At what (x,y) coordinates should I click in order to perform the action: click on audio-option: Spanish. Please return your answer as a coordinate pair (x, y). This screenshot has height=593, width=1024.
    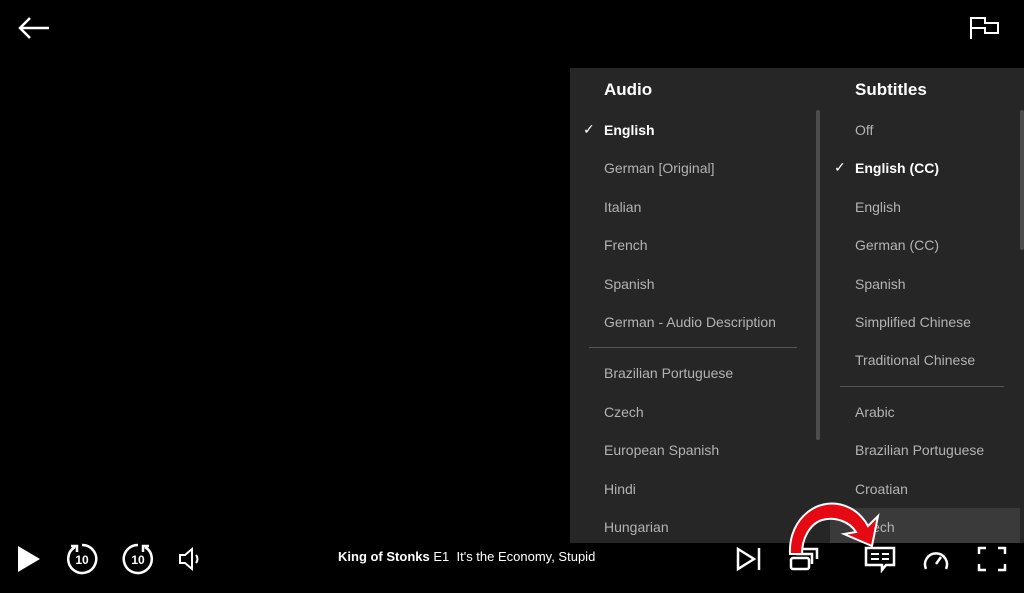
    Looking at the image, I should click on (629, 284).